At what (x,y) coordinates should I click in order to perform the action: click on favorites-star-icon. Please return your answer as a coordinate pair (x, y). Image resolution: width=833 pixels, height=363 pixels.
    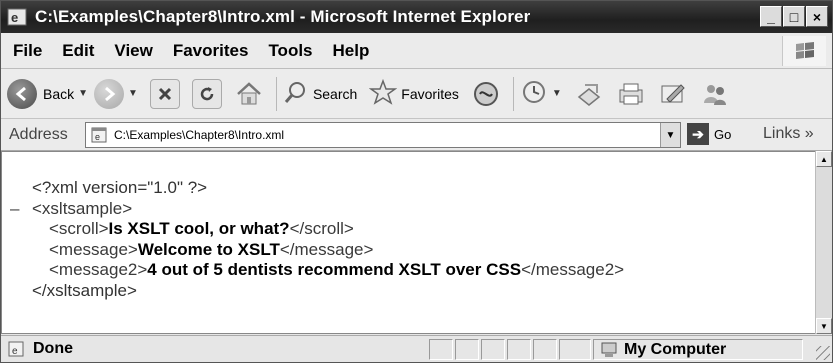
    Looking at the image, I should click on (383, 93).